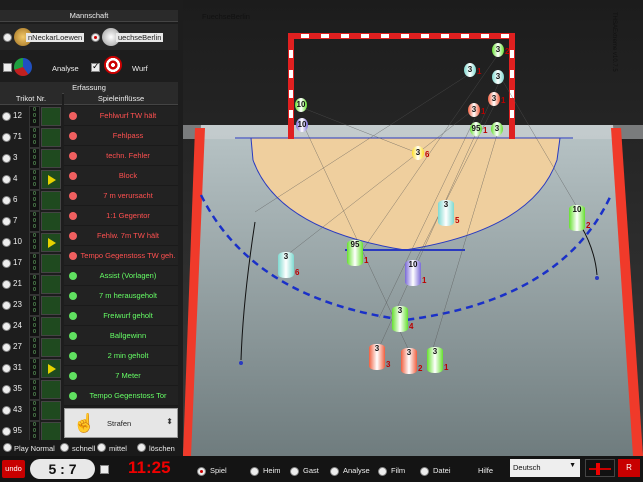 The image size is (643, 482). I want to click on undo-button: undo, so click(13, 469).